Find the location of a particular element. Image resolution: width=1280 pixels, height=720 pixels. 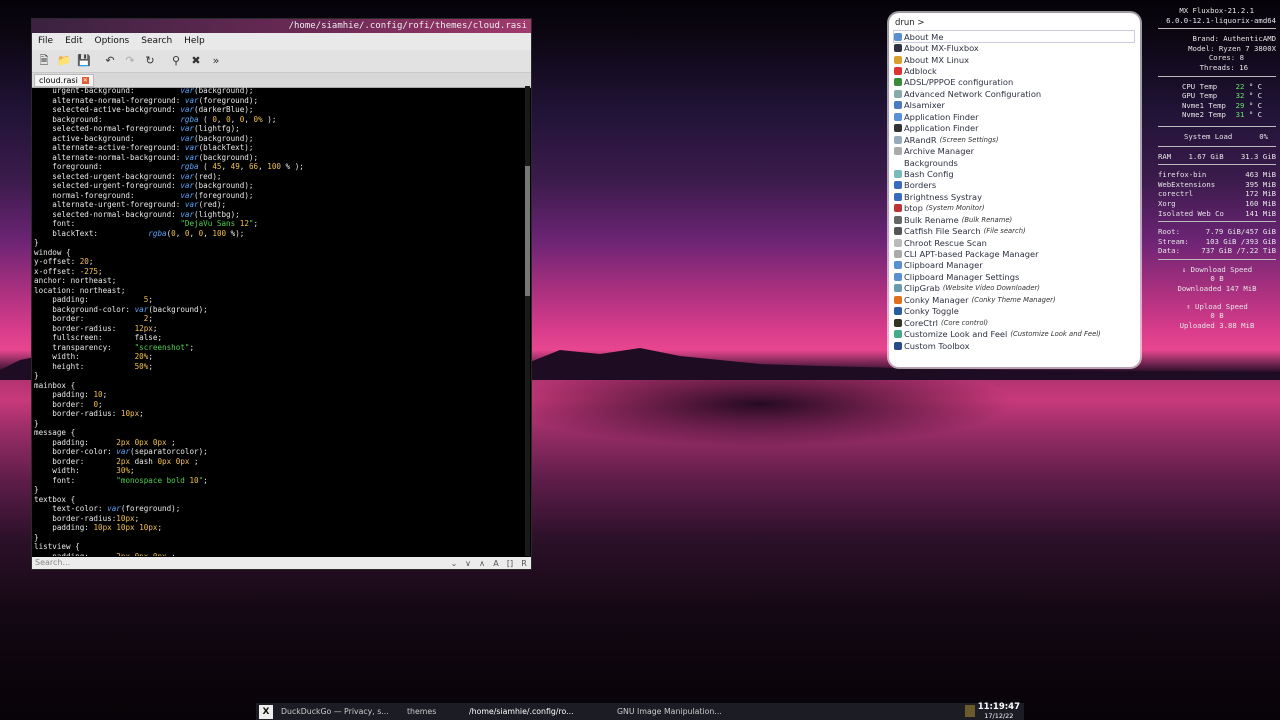

find-prev-icon: ∧ is located at coordinates (482, 563).